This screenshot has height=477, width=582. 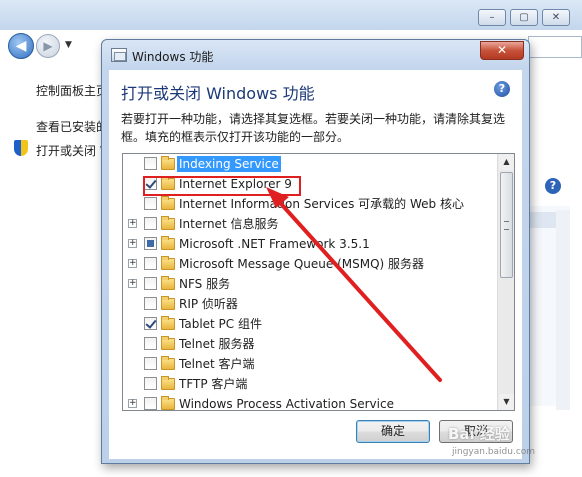 I want to click on feature-label: RIP 侦听器, so click(x=208, y=304).